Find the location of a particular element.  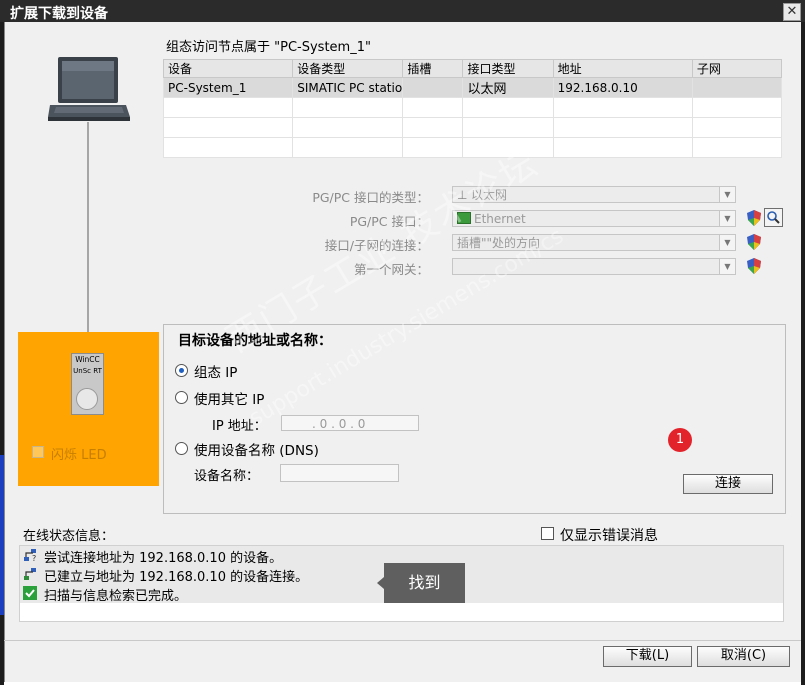

connection-line is located at coordinates (88, 228).